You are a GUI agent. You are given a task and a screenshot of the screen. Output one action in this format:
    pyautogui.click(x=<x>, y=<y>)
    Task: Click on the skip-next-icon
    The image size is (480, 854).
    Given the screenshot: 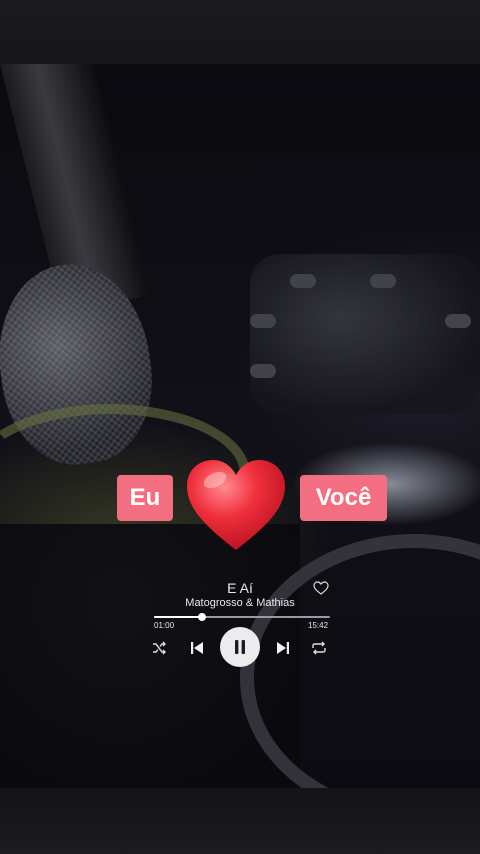 What is the action you would take?
    pyautogui.click(x=283, y=648)
    